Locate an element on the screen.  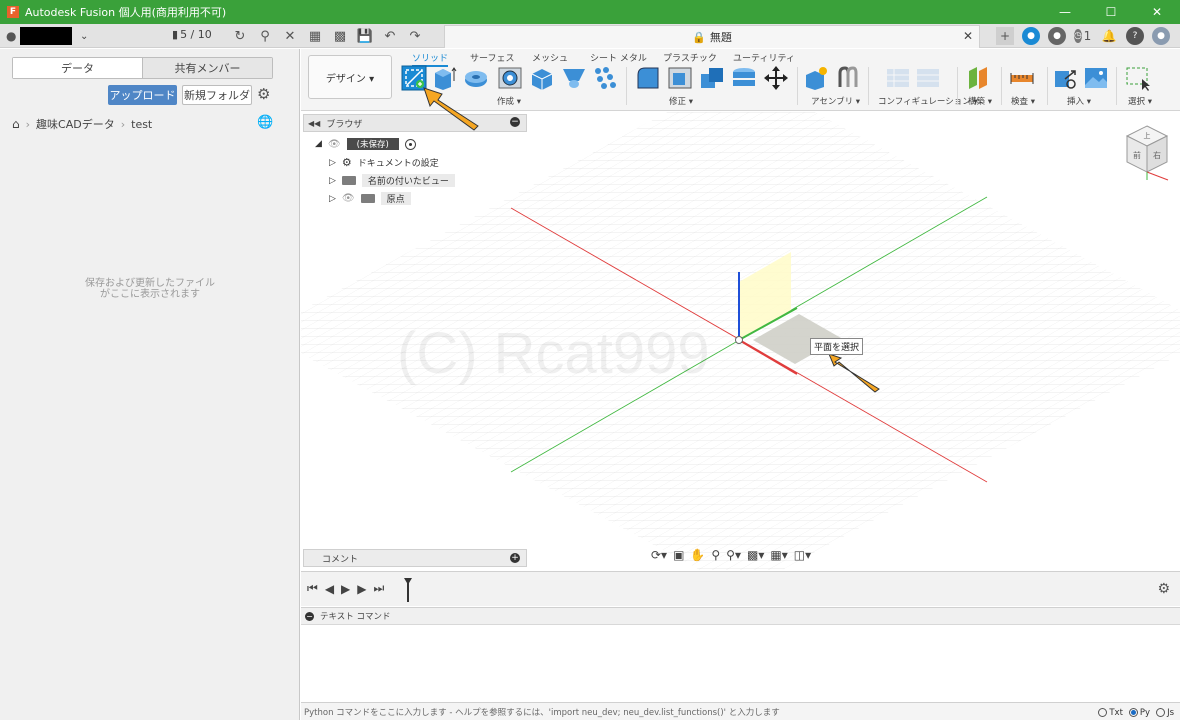
breadcrumb-folder: test is located at coordinates (141, 124).